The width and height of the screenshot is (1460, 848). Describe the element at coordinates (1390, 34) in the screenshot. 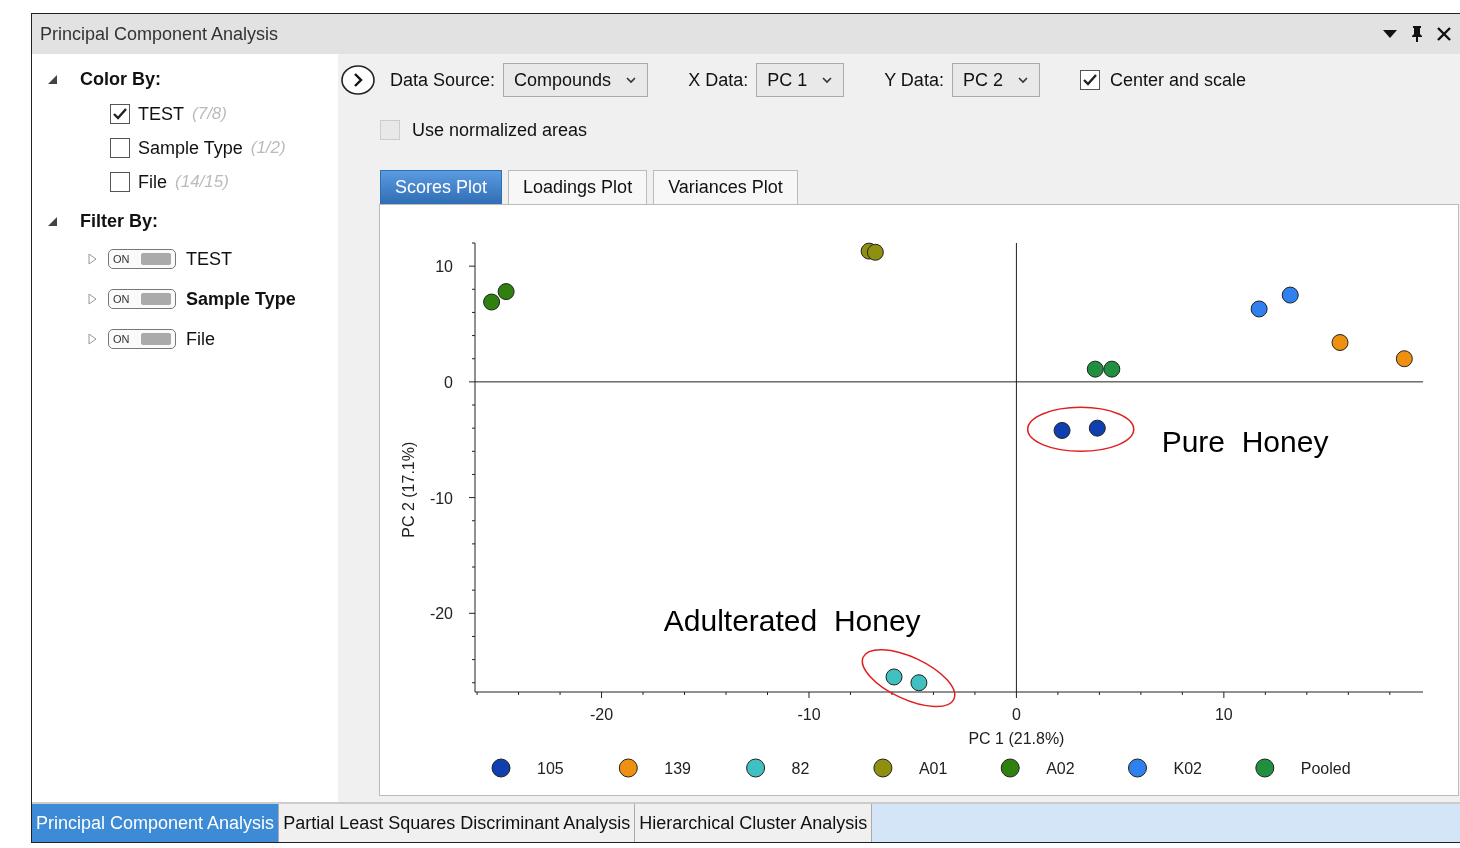

I see `dropdown-icon` at that location.